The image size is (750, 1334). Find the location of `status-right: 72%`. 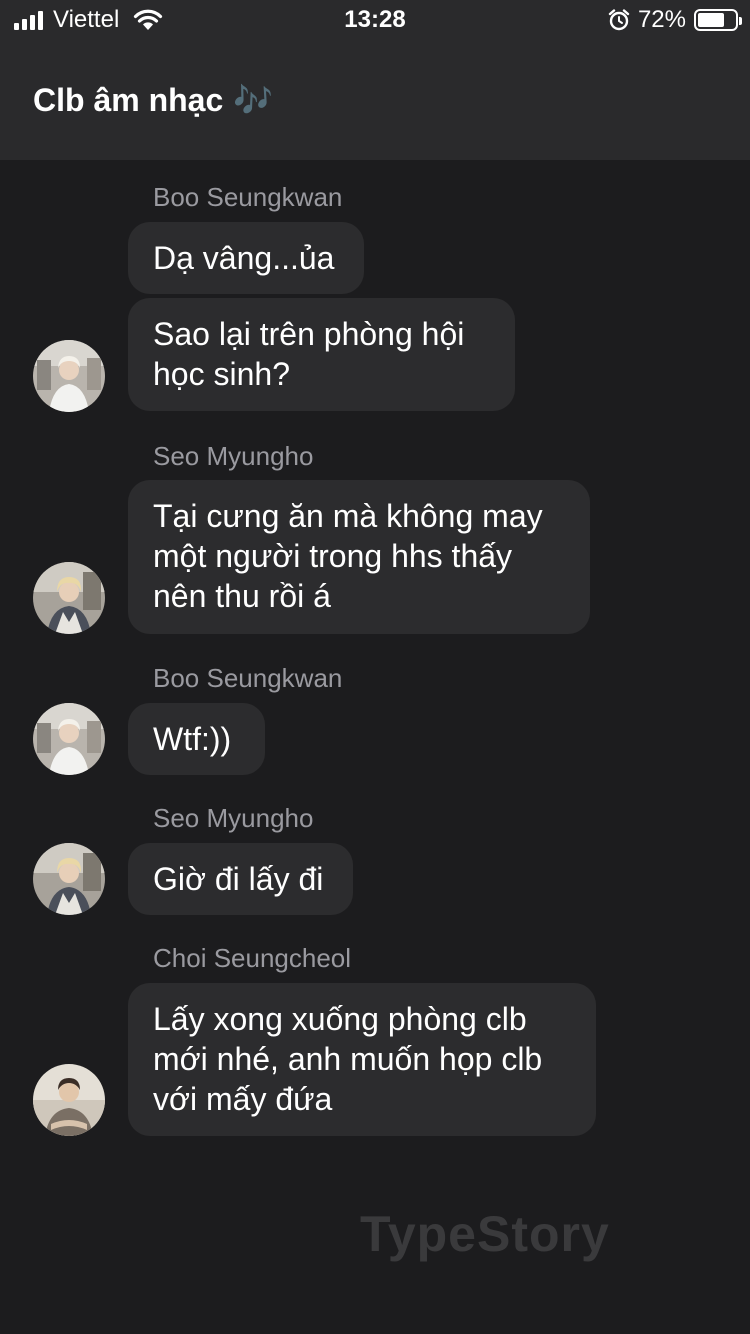

status-right: 72% is located at coordinates (675, 20).